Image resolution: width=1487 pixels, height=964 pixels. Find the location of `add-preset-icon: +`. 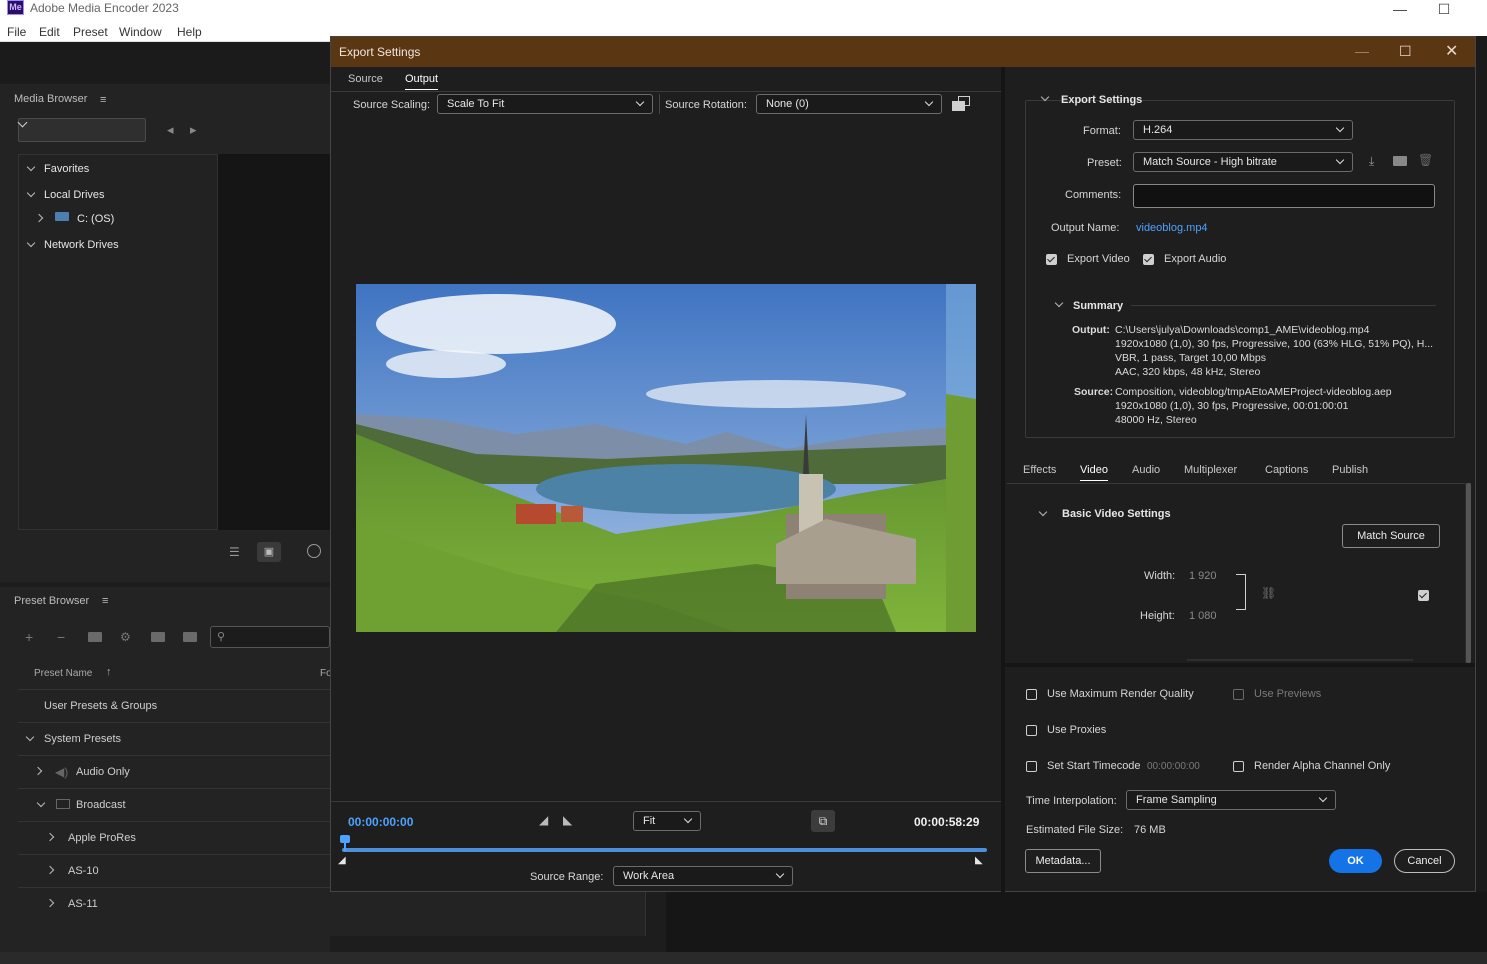

add-preset-icon: + is located at coordinates (29, 637).